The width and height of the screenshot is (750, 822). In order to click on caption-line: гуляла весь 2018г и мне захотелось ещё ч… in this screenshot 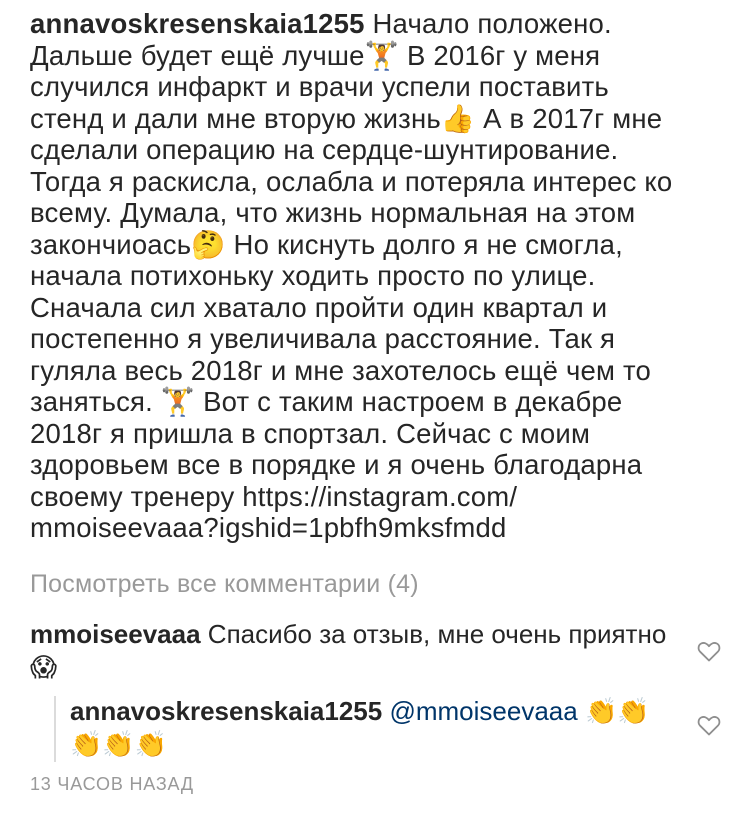, I will do `click(340, 370)`.